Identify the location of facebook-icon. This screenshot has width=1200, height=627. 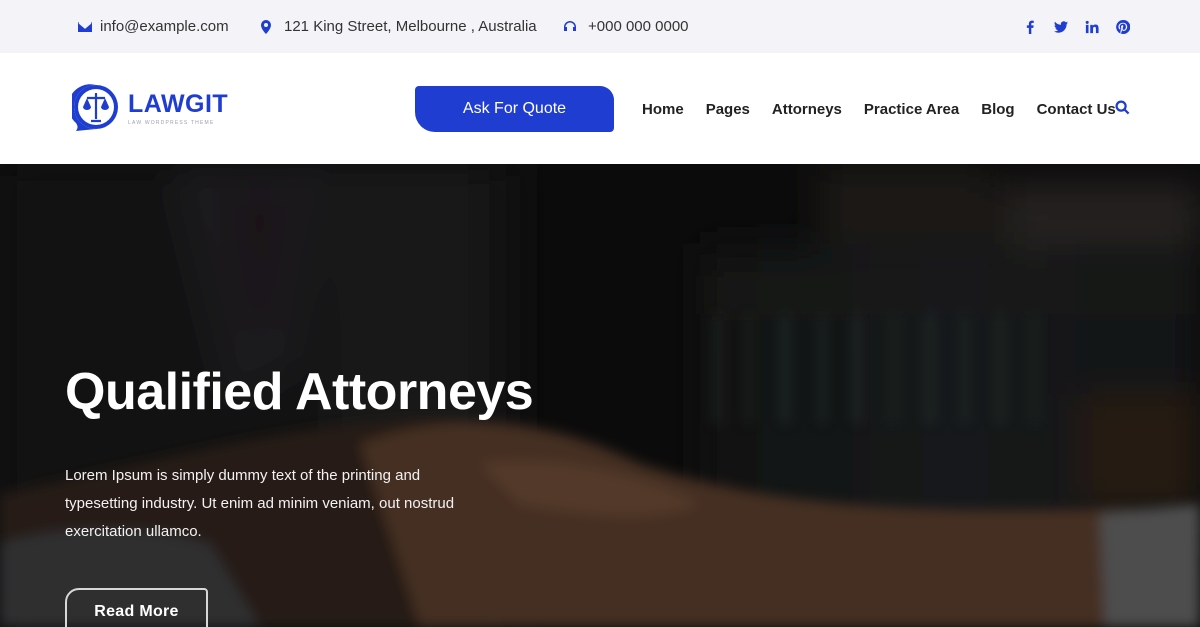
(1030, 27).